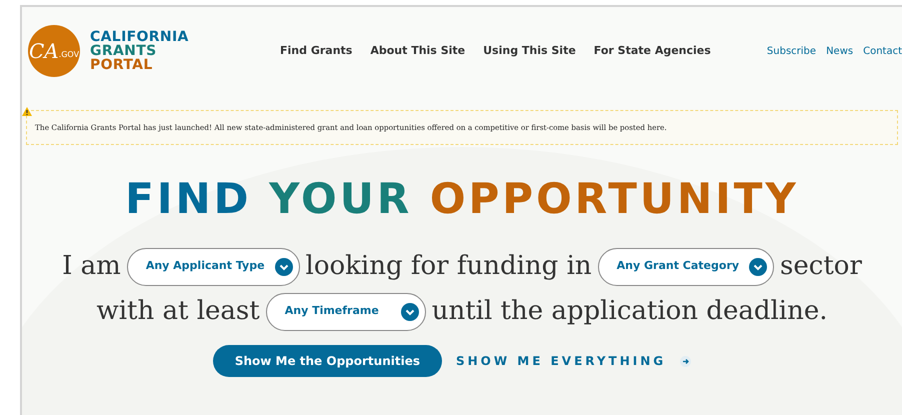 The width and height of the screenshot is (902, 415). I want to click on headline-word: YOUR, so click(340, 198).